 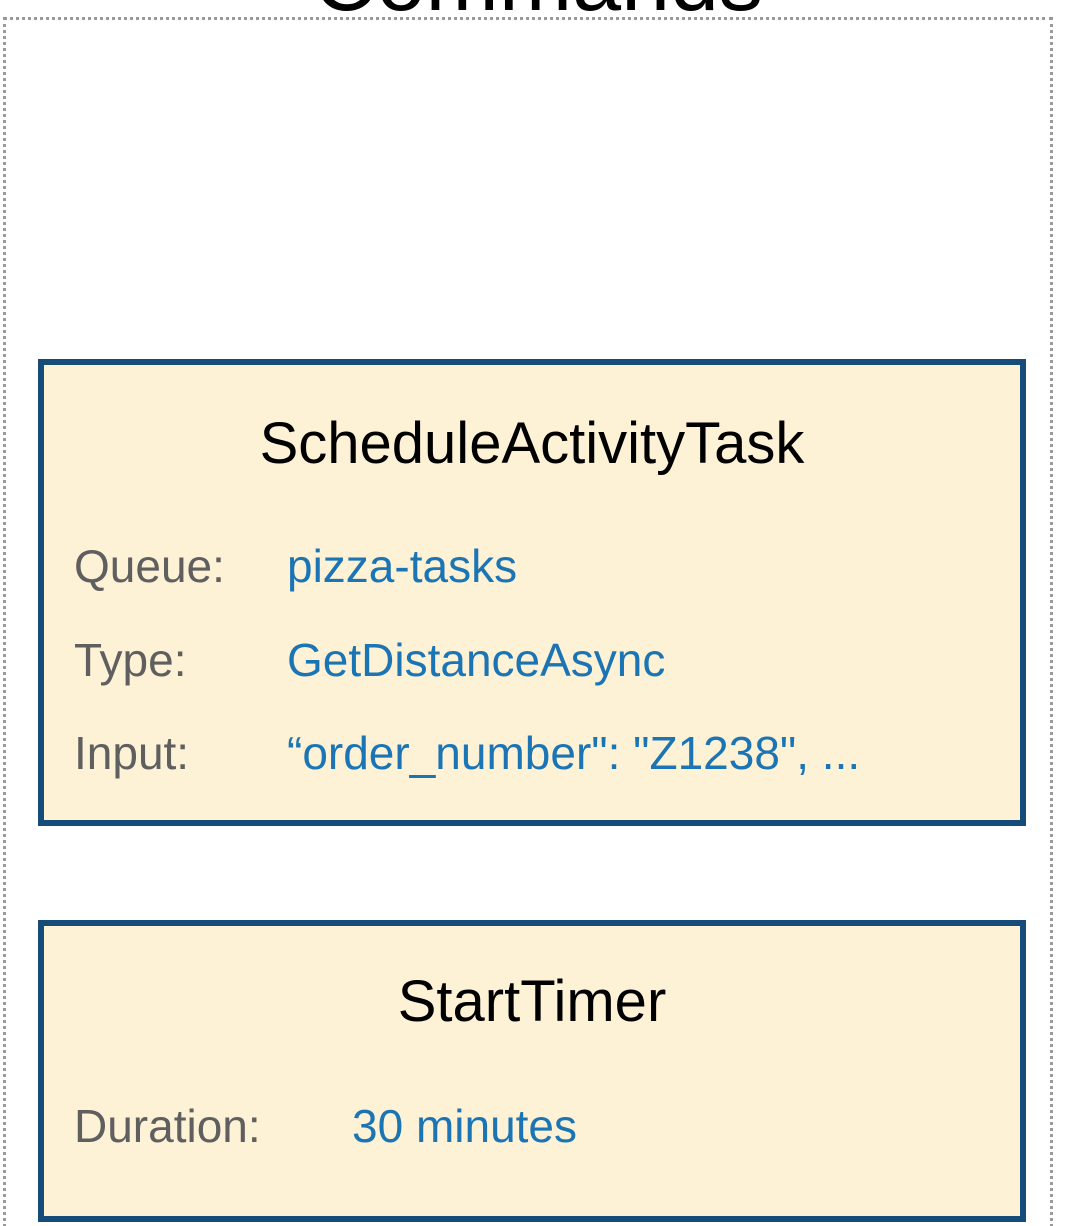 What do you see at coordinates (132, 753) in the screenshot?
I see `input-label: Input:` at bounding box center [132, 753].